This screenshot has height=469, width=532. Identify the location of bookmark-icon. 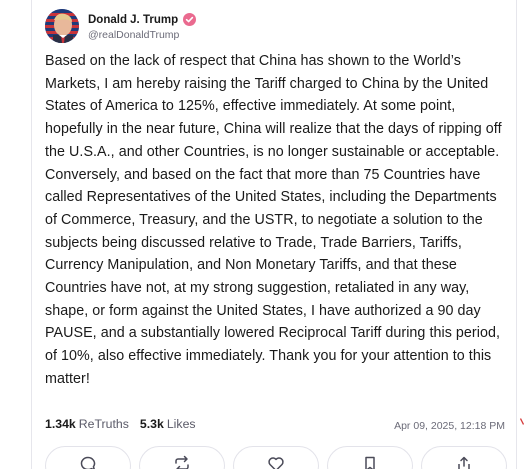
(370, 462).